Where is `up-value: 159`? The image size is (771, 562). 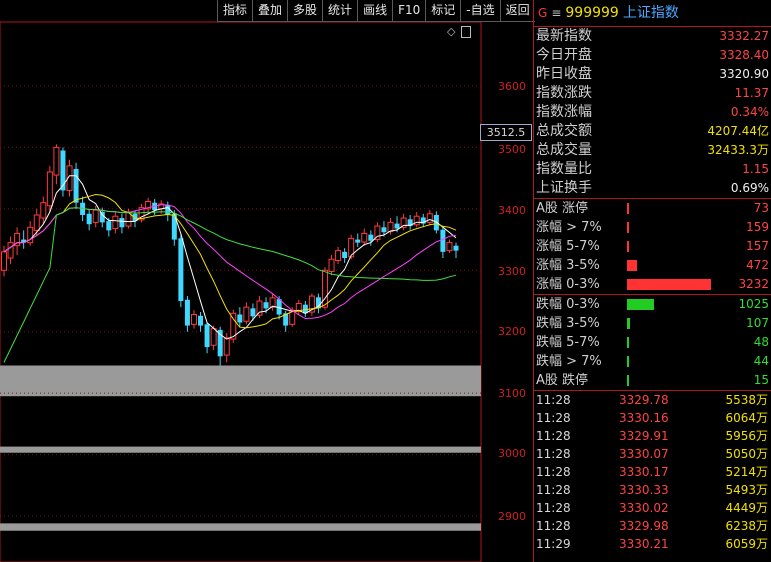
up-value: 159 is located at coordinates (757, 227).